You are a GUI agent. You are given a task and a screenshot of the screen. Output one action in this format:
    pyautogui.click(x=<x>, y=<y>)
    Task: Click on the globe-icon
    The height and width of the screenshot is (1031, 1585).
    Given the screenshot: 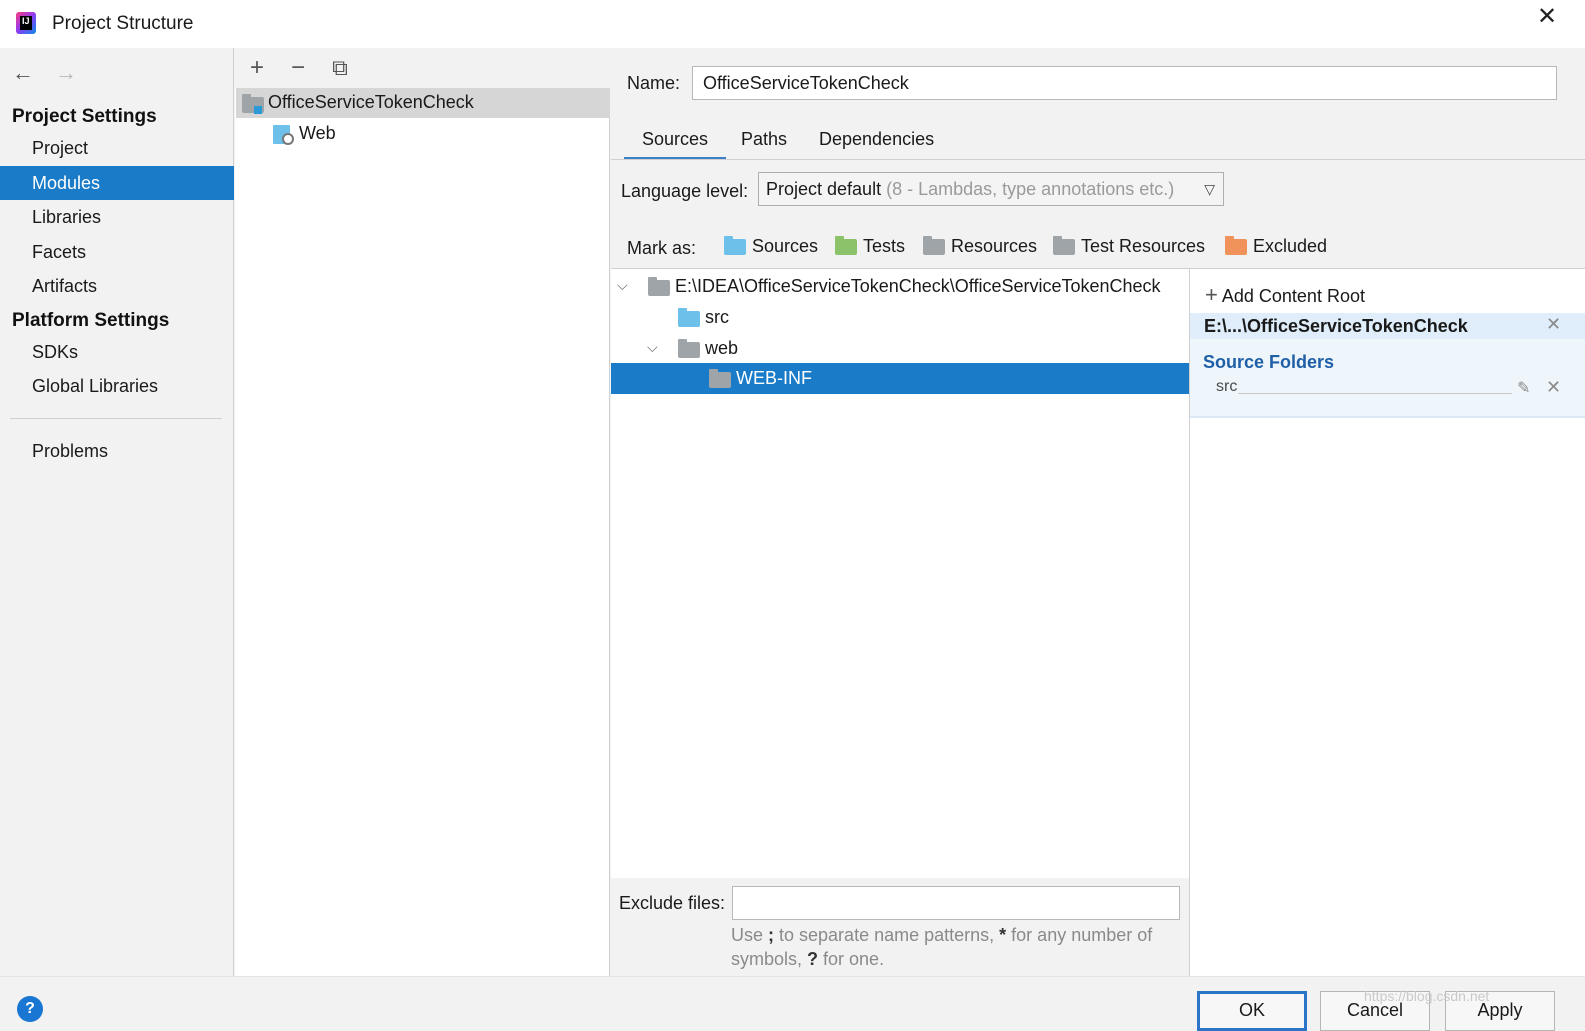 What is the action you would take?
    pyautogui.click(x=288, y=139)
    